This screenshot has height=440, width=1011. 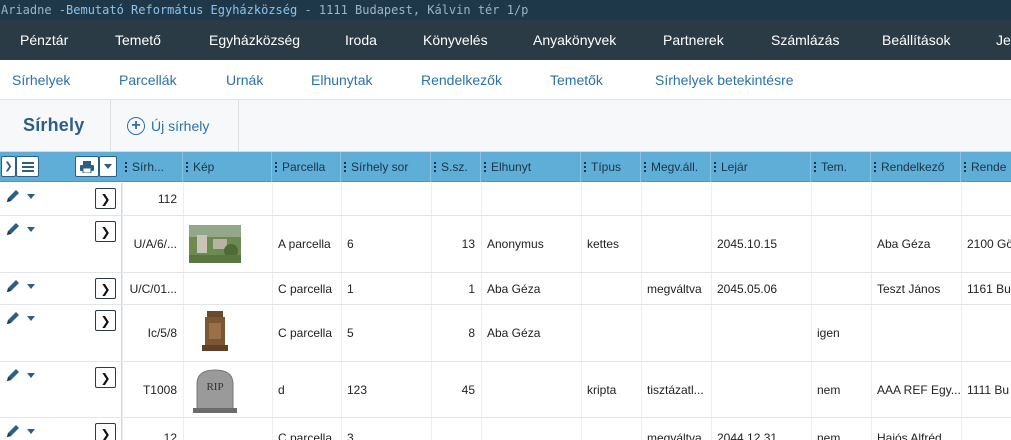 I want to click on column-header-tipus: Típus, so click(x=611, y=167).